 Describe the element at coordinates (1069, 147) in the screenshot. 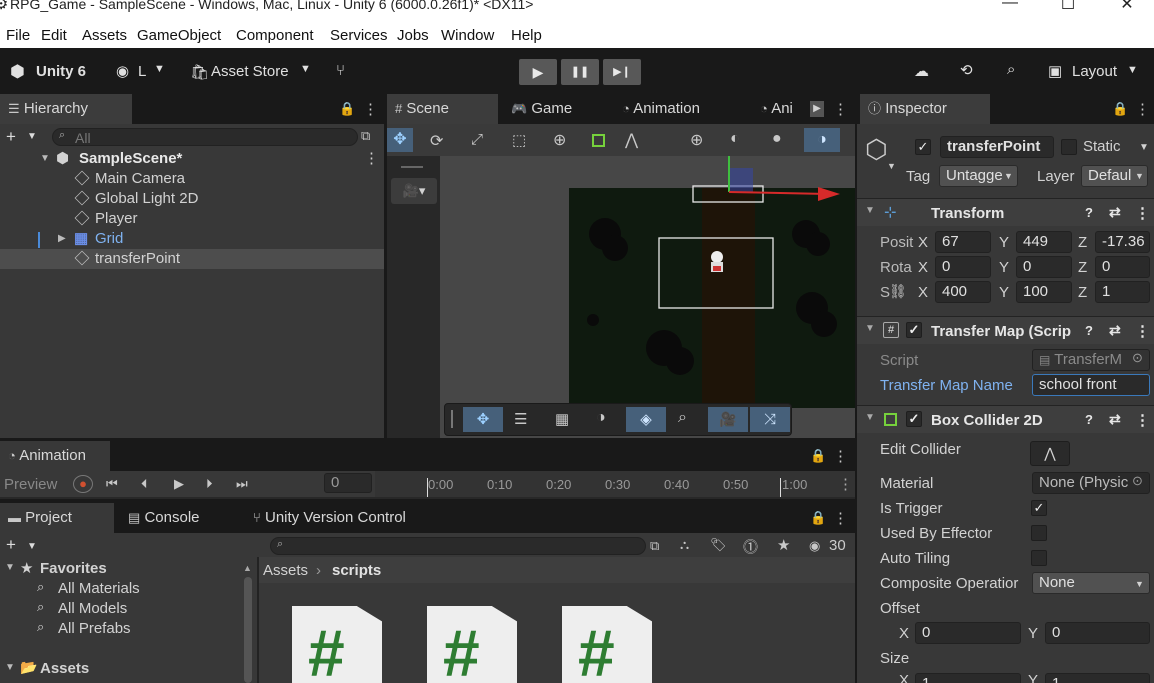

I see `static-checkbox` at that location.